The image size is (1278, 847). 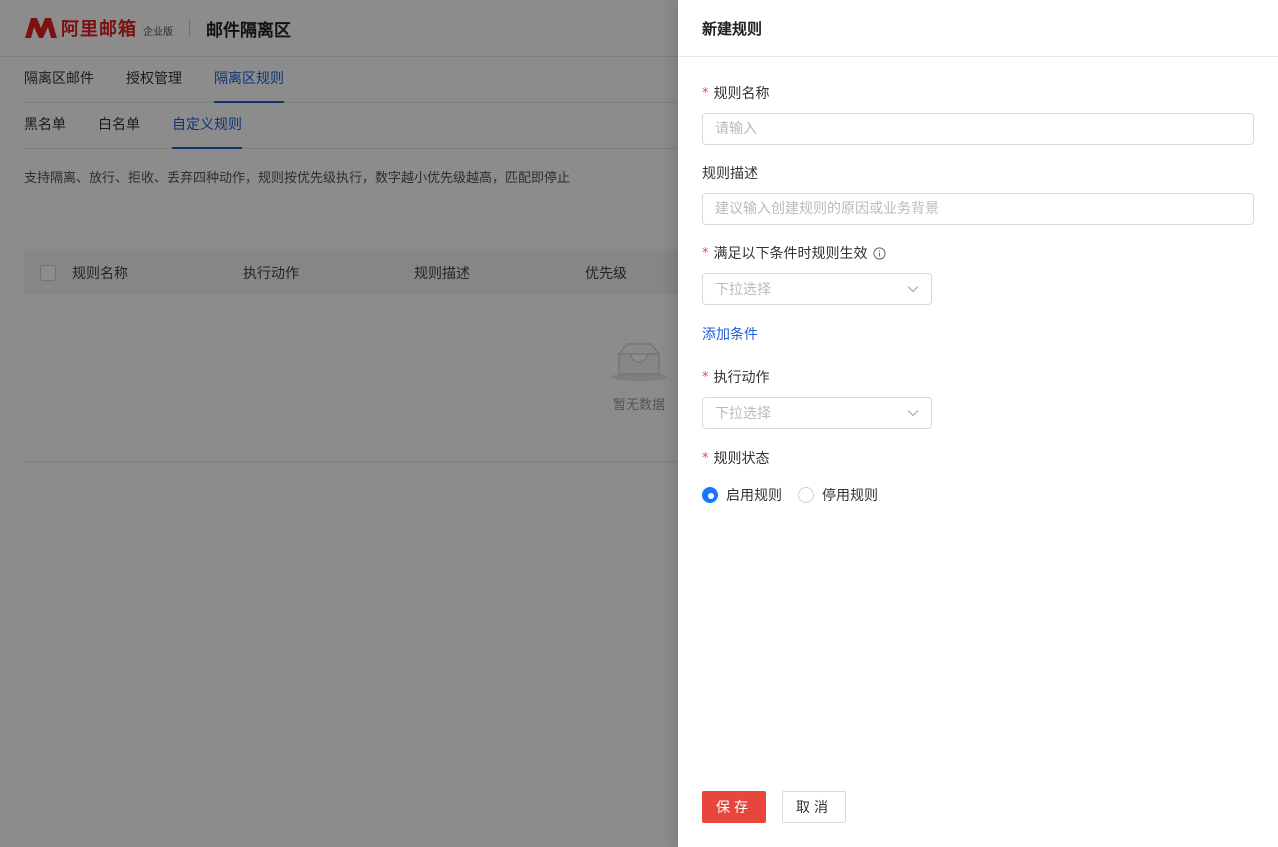 What do you see at coordinates (978, 28) in the screenshot?
I see `drawer-header: 新建规则` at bounding box center [978, 28].